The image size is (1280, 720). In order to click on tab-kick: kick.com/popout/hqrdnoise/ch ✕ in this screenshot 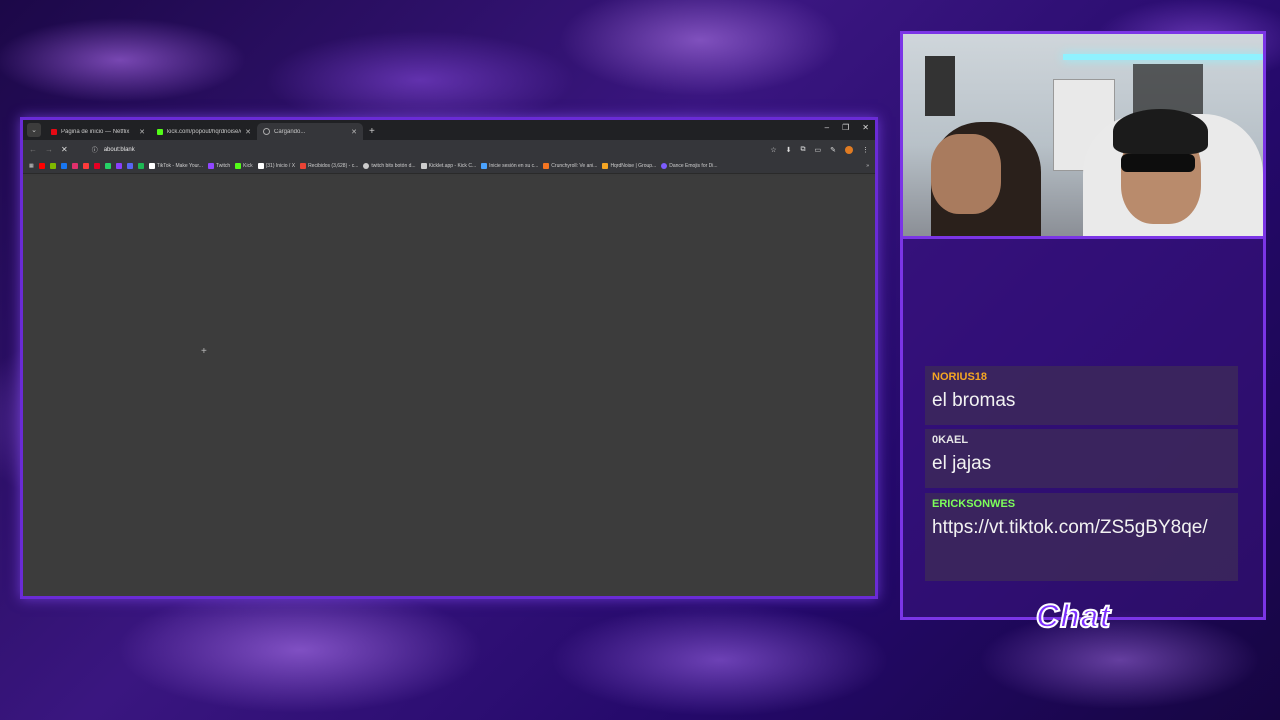, I will do `click(204, 131)`.